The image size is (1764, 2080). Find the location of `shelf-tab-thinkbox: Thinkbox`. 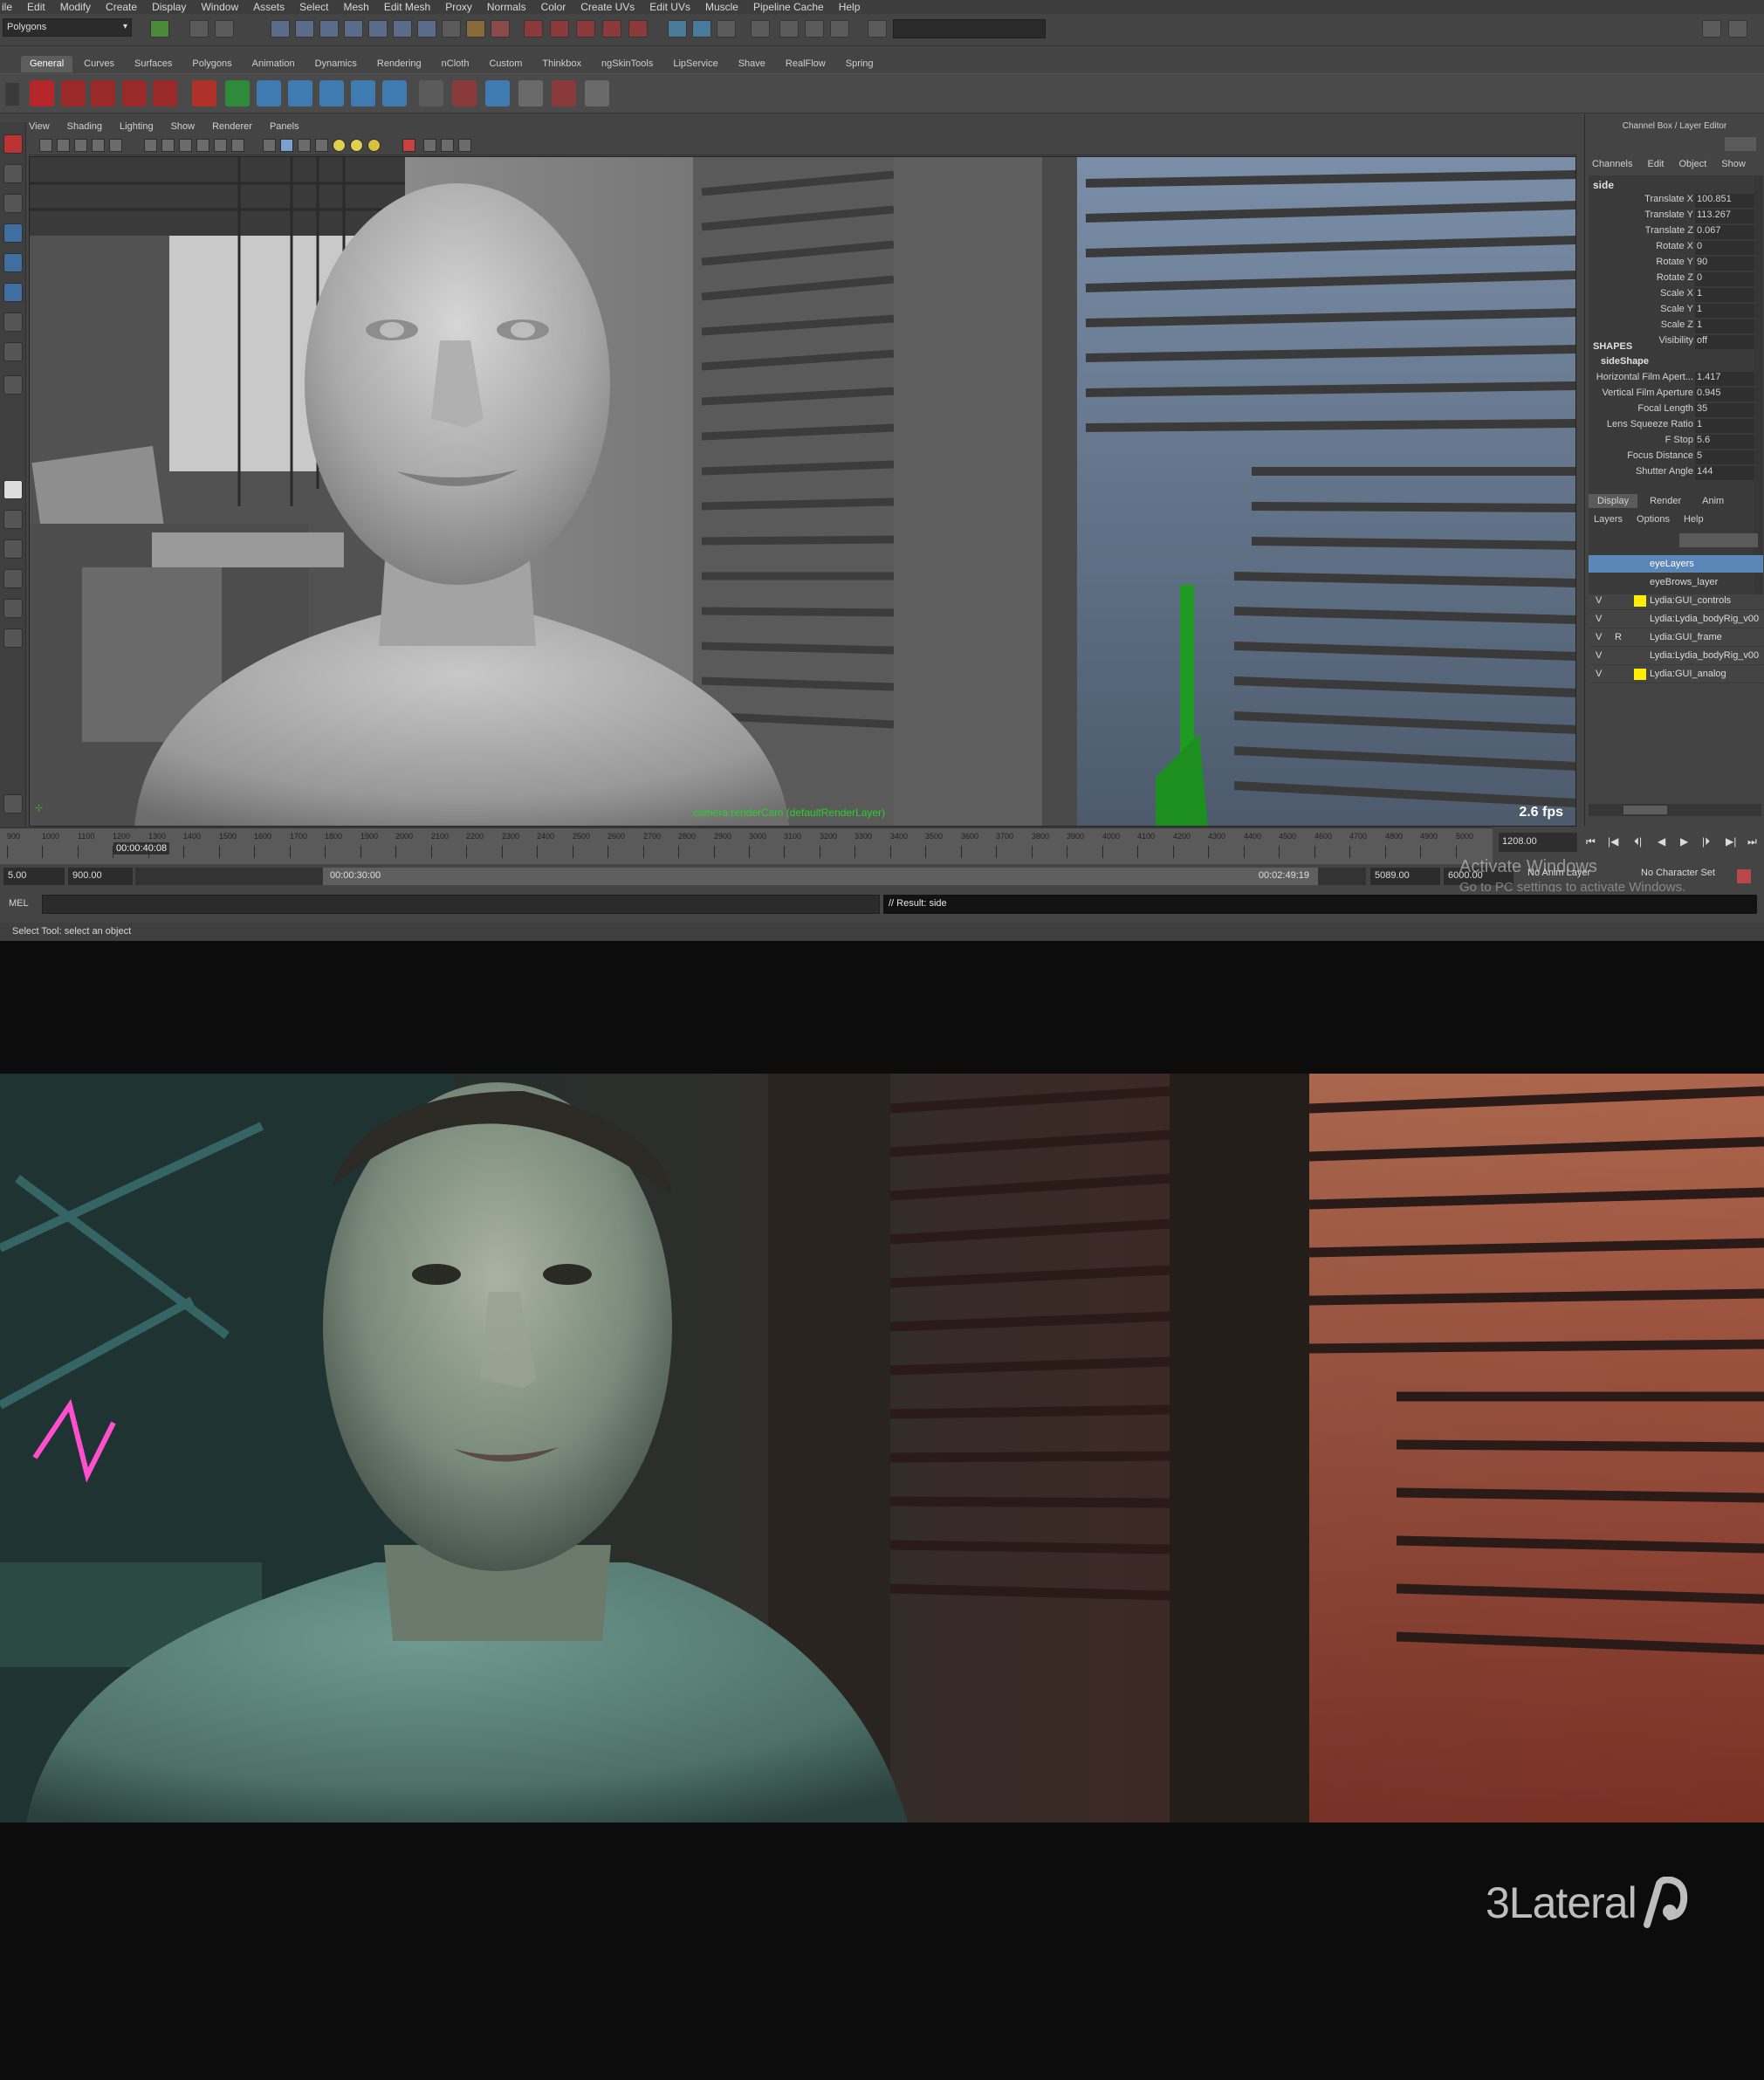

shelf-tab-thinkbox: Thinkbox is located at coordinates (561, 64).